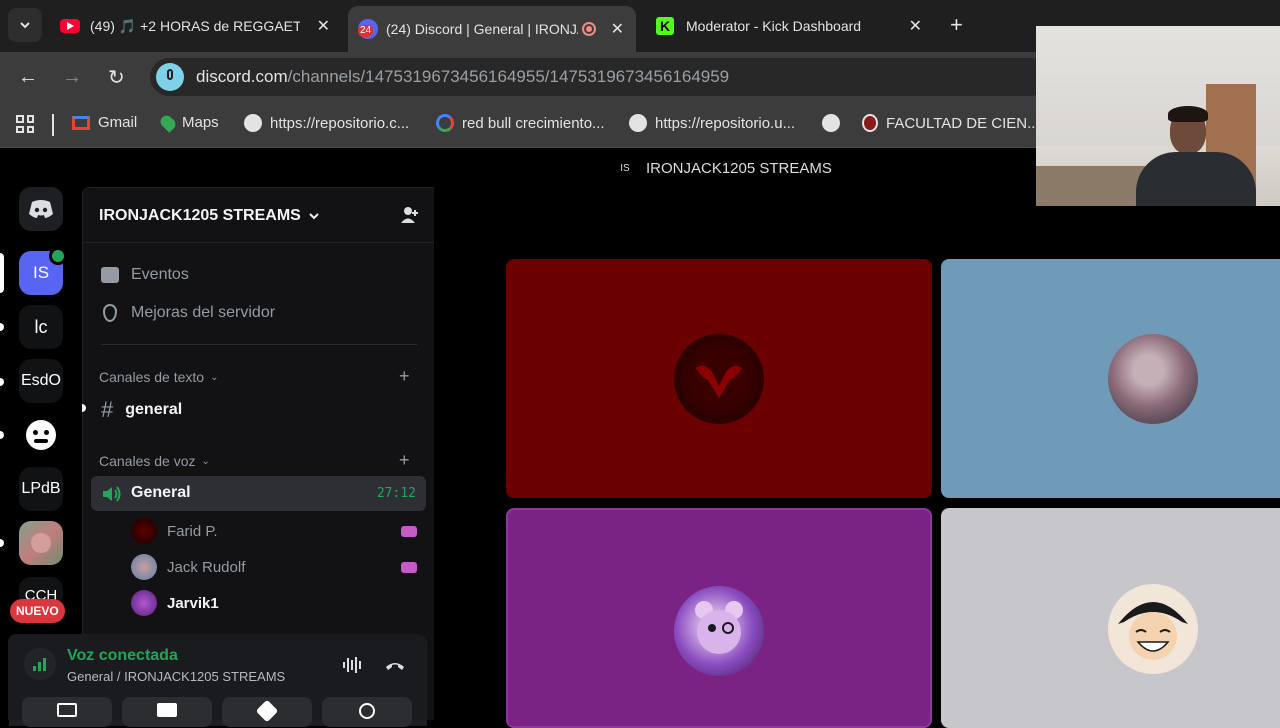 This screenshot has width=1280, height=728. What do you see at coordinates (665, 26) in the screenshot?
I see `kick-icon: K` at bounding box center [665, 26].